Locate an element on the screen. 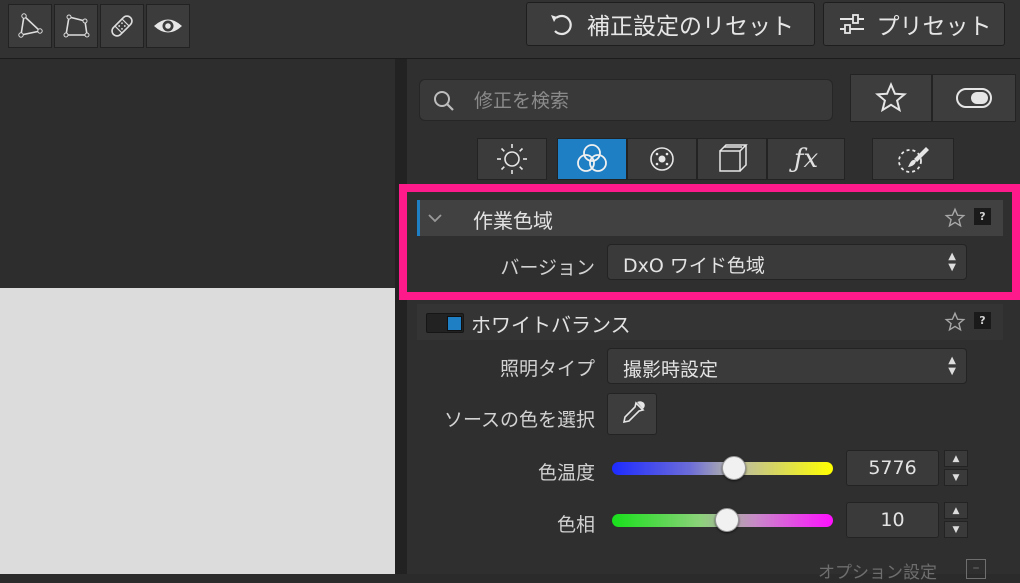  tint-value-field: 10 is located at coordinates (892, 520).